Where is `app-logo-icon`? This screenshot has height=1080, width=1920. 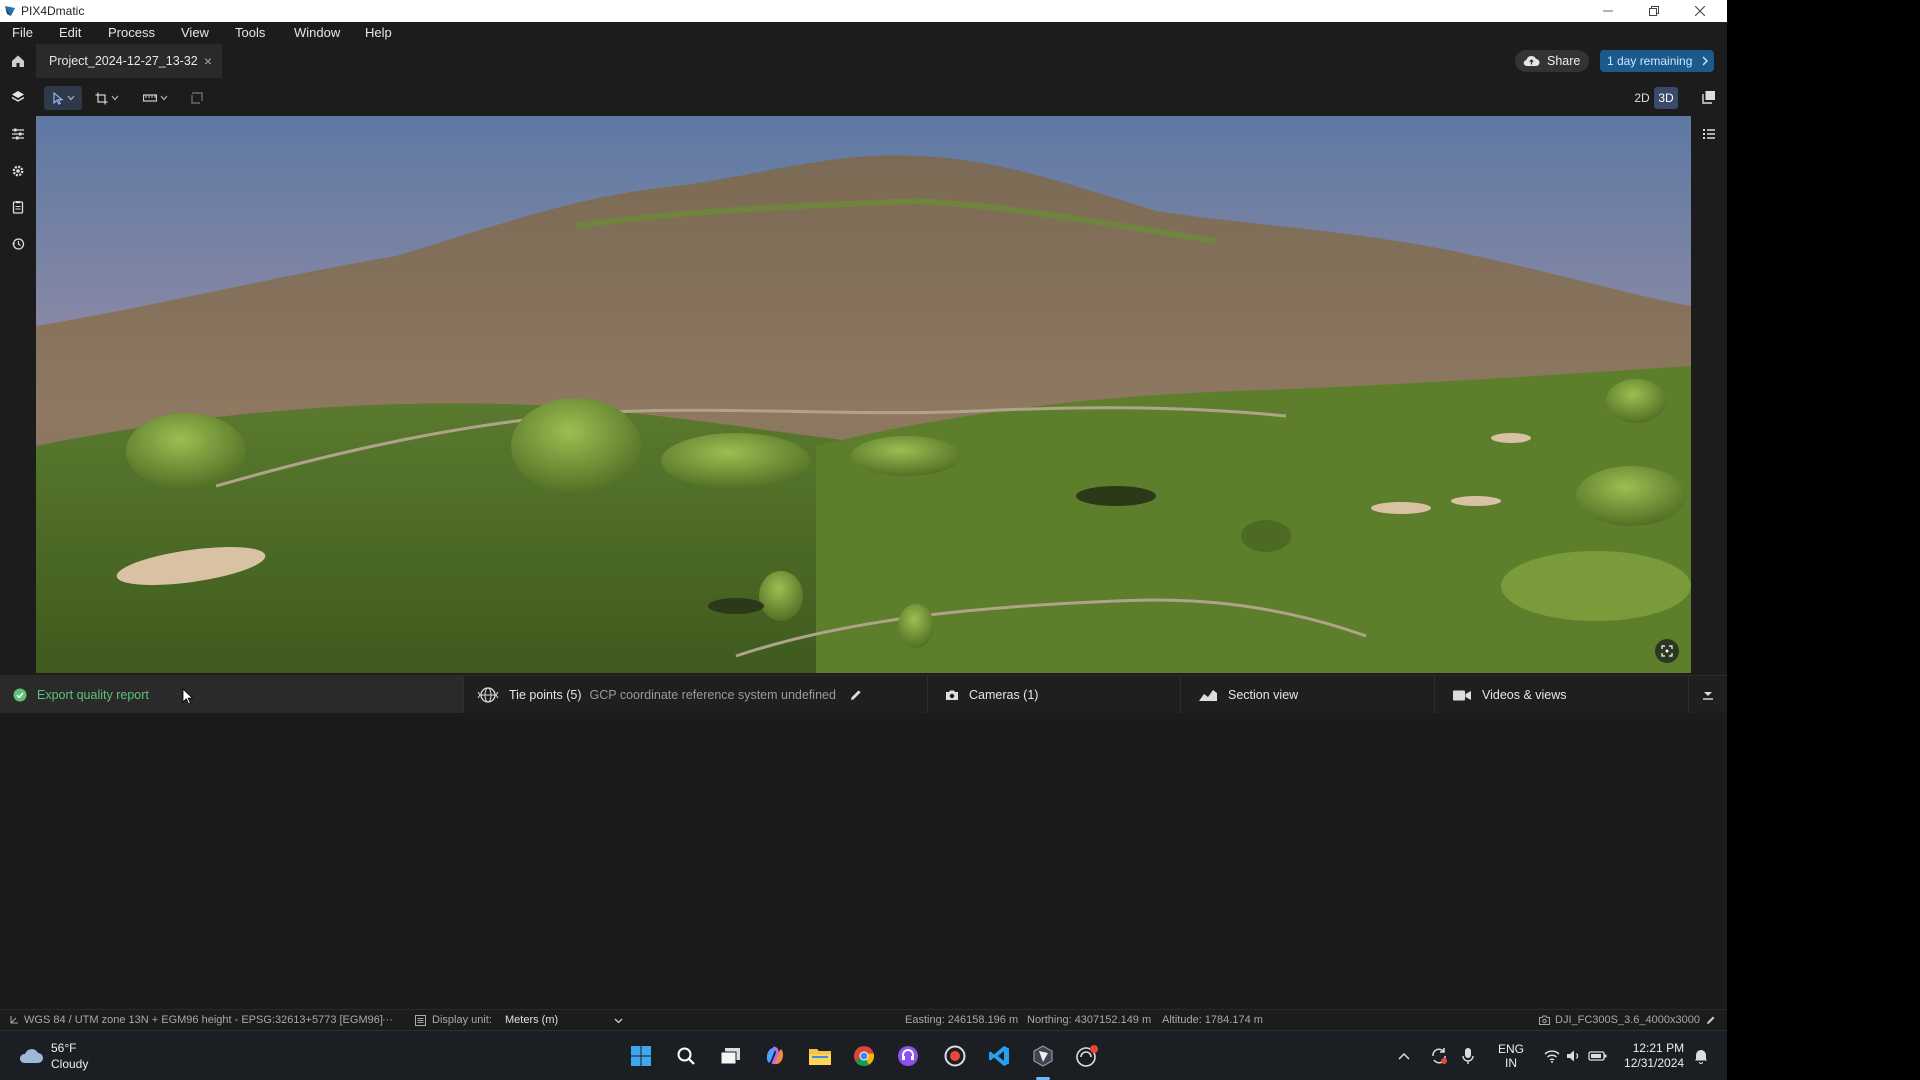 app-logo-icon is located at coordinates (10, 11).